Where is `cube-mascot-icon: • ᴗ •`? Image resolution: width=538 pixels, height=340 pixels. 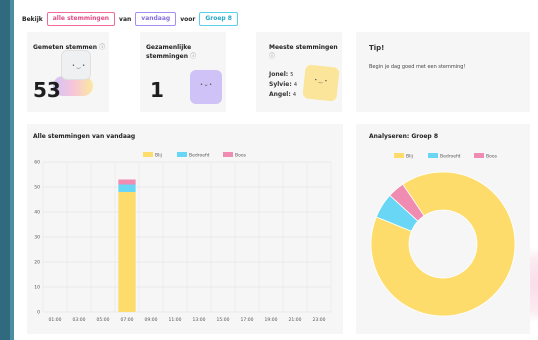 cube-mascot-icon: • ᴗ • is located at coordinates (206, 87).